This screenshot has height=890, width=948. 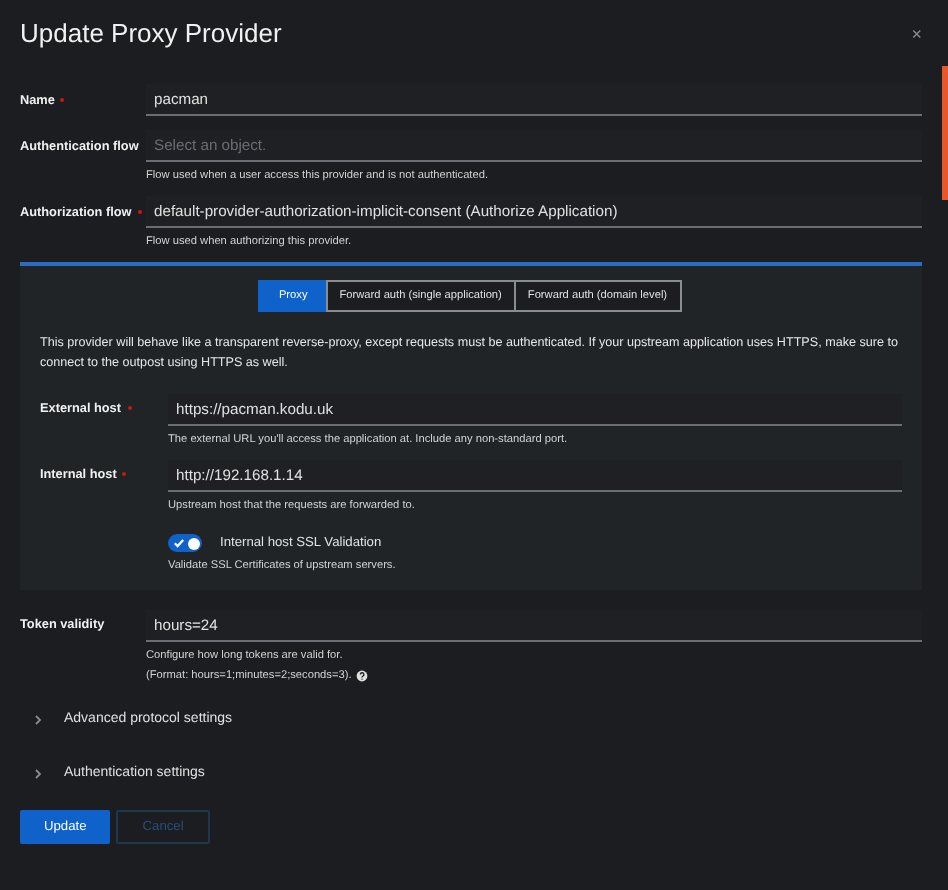 I want to click on help-icon, so click(x=361, y=675).